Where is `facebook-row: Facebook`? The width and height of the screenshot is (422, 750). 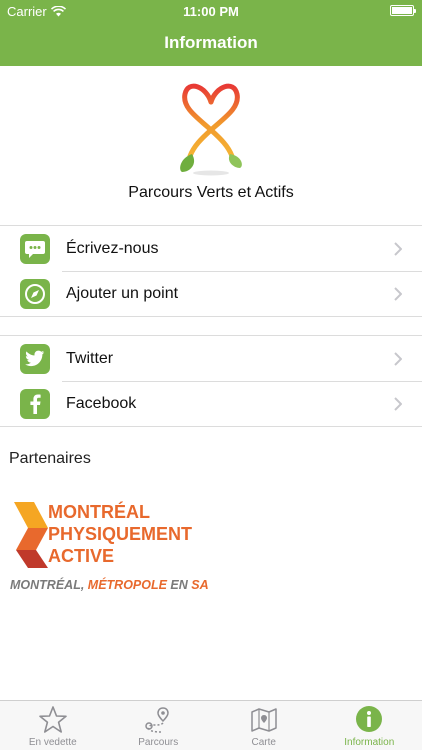
facebook-row: Facebook is located at coordinates (211, 403).